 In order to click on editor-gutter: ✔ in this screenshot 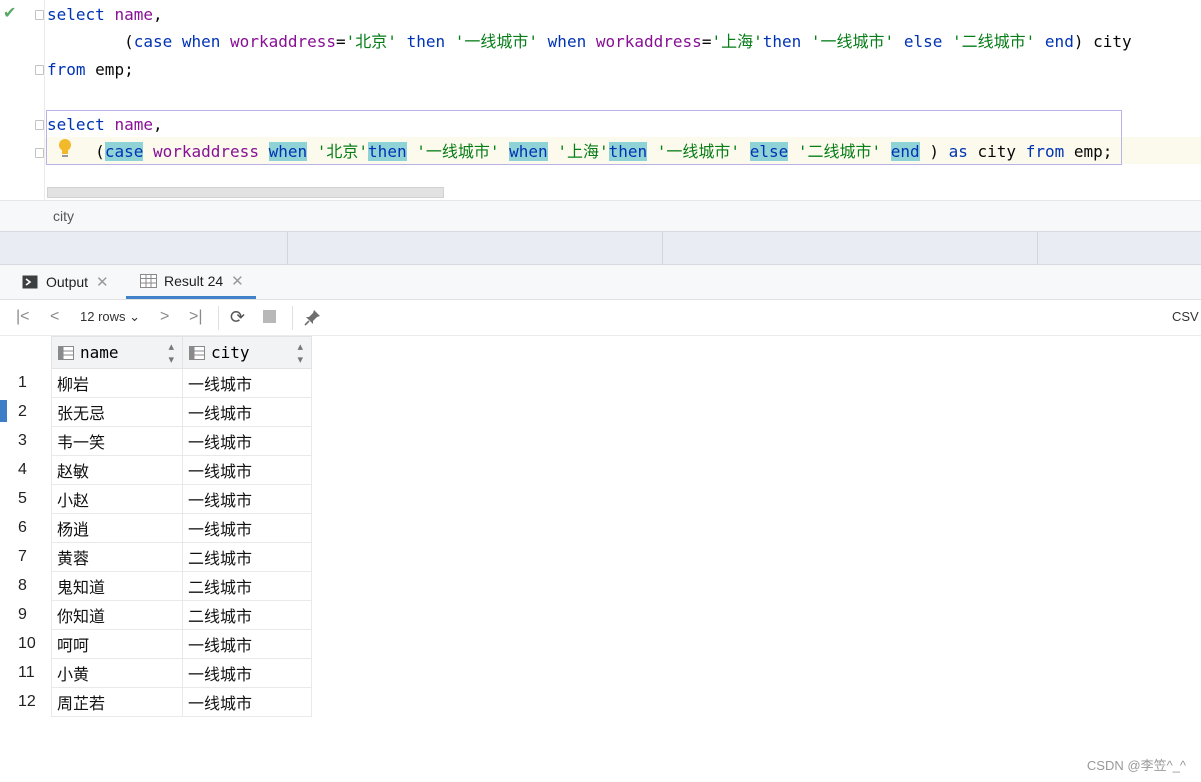, I will do `click(22, 100)`.